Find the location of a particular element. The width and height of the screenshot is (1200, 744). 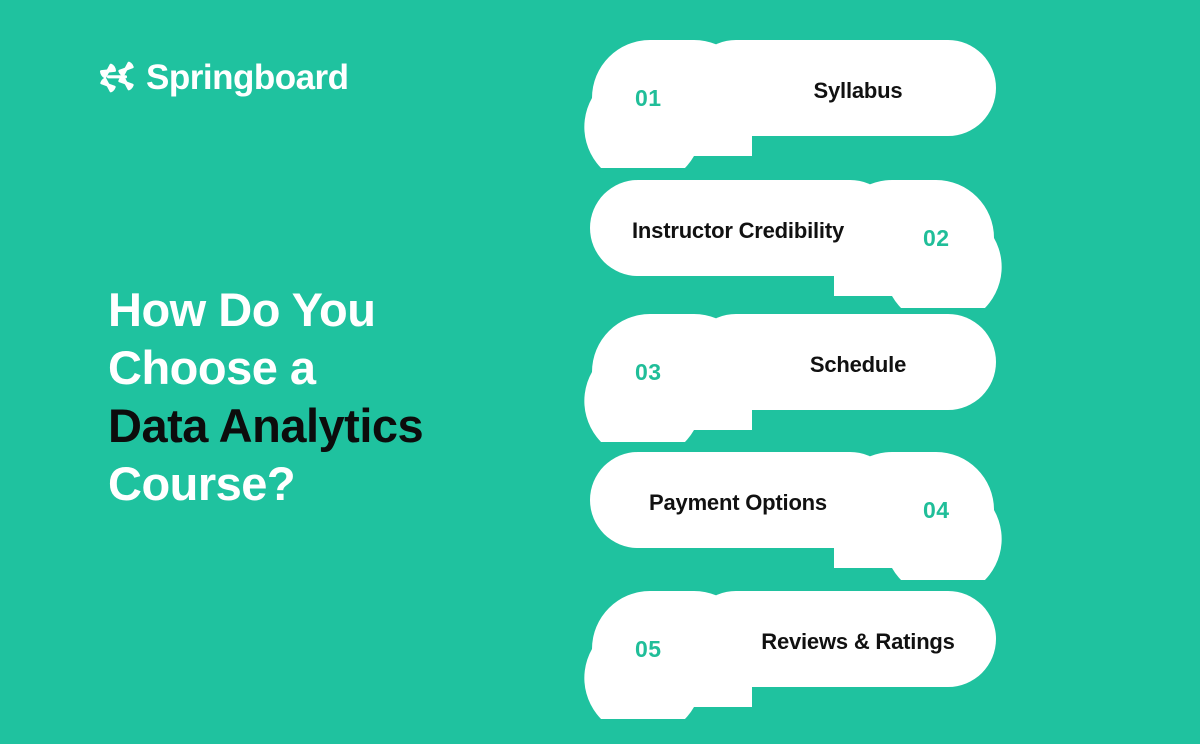

step-label: Schedule is located at coordinates (858, 364).